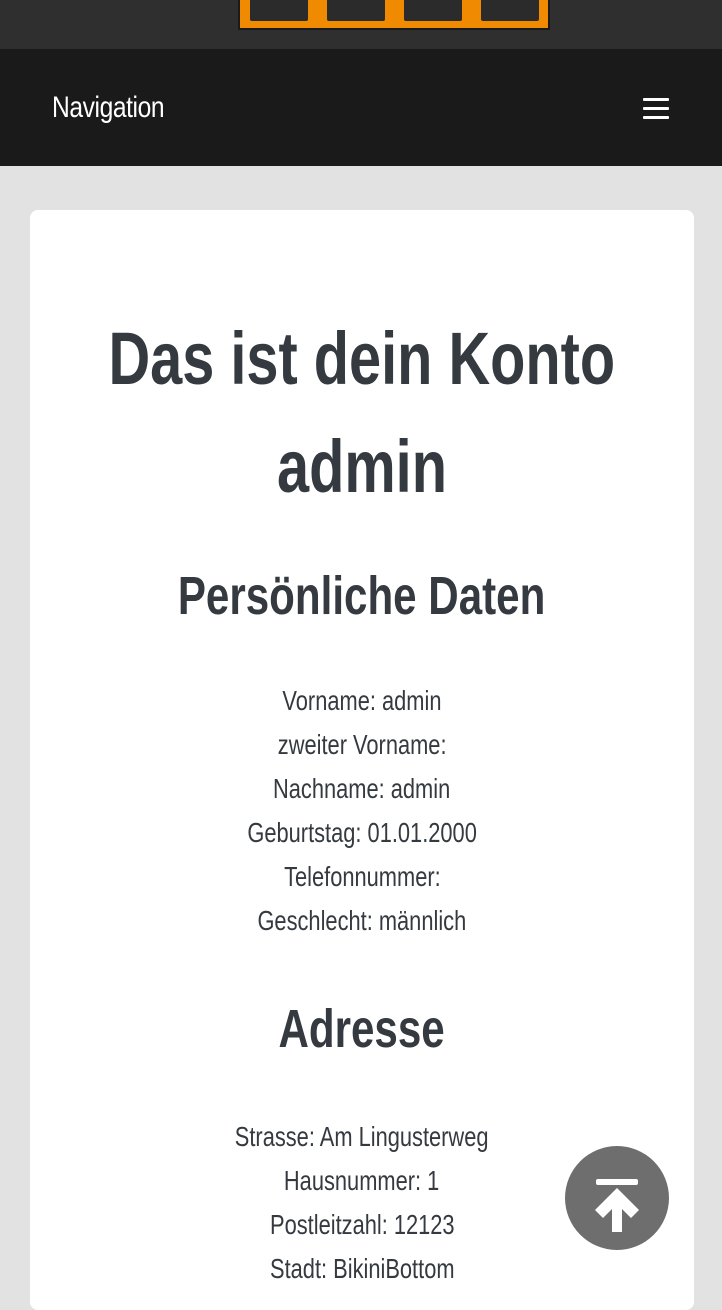 The width and height of the screenshot is (722, 1310). I want to click on personal-data-line: Vorname: admin, so click(362, 700).